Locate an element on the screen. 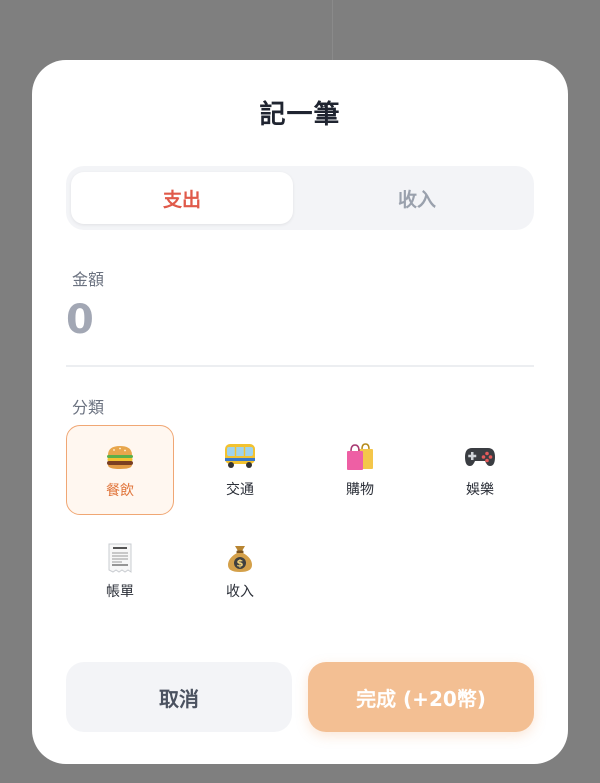 This screenshot has height=783, width=600. tab-income: 收入 is located at coordinates (417, 198).